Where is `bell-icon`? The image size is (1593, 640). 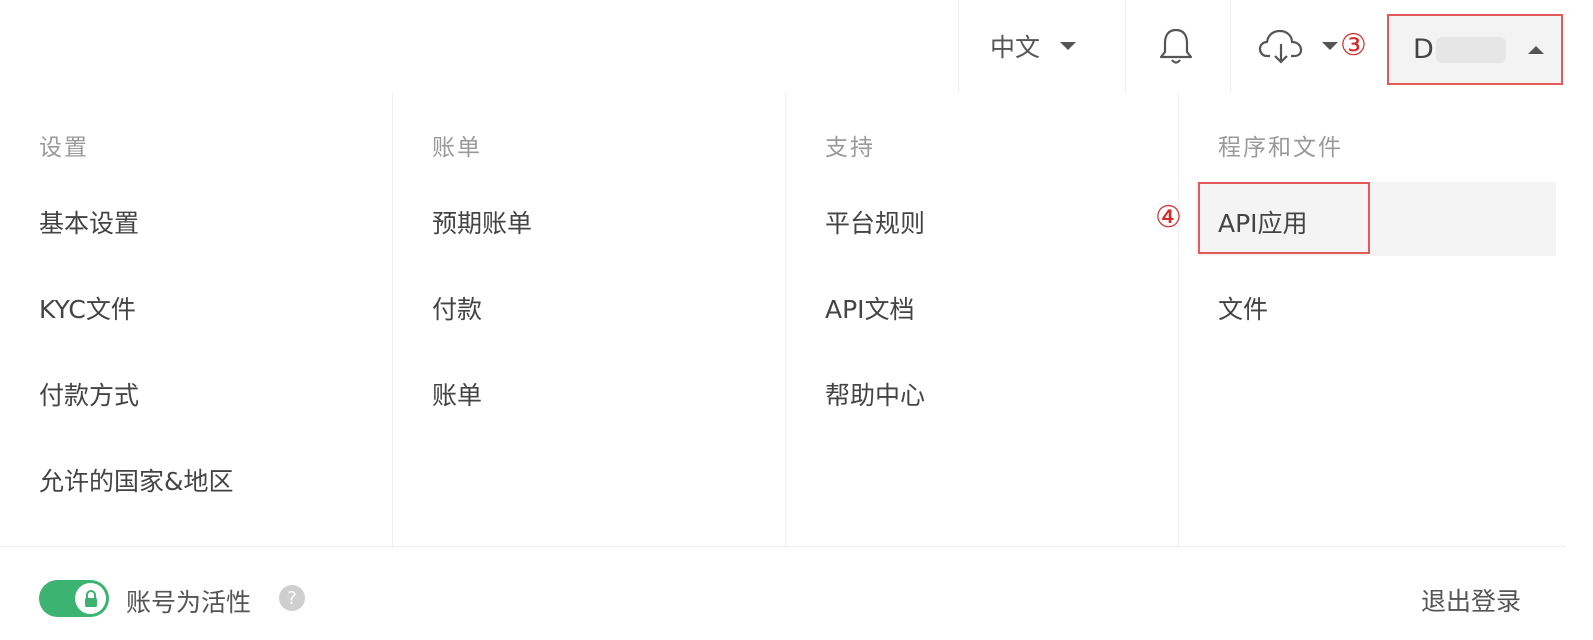 bell-icon is located at coordinates (1176, 46).